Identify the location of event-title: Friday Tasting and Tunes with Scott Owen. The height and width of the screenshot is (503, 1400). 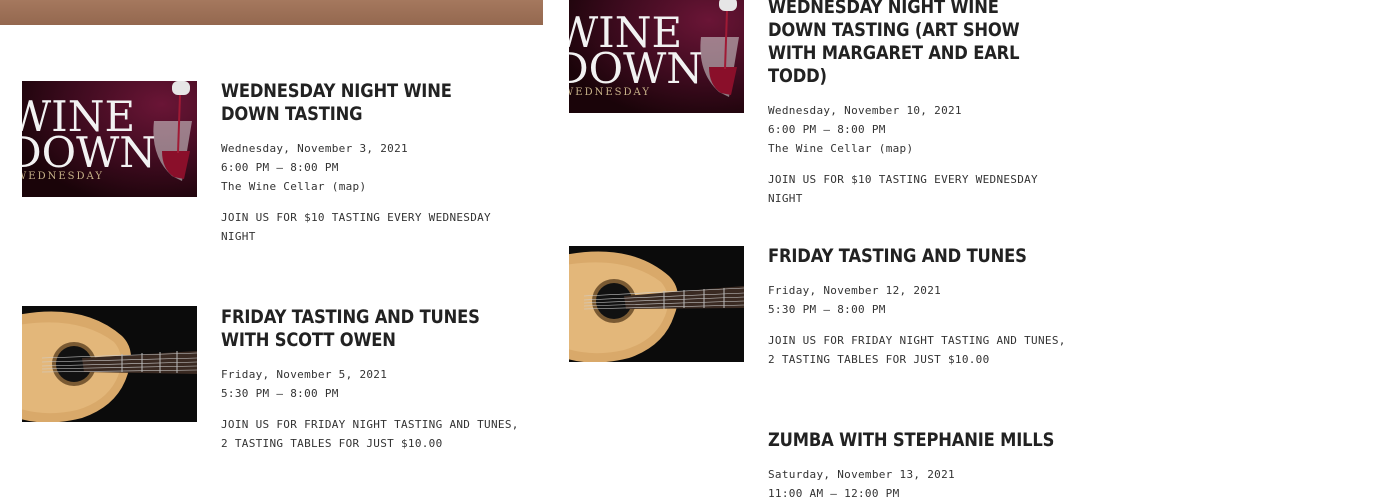
(367, 329).